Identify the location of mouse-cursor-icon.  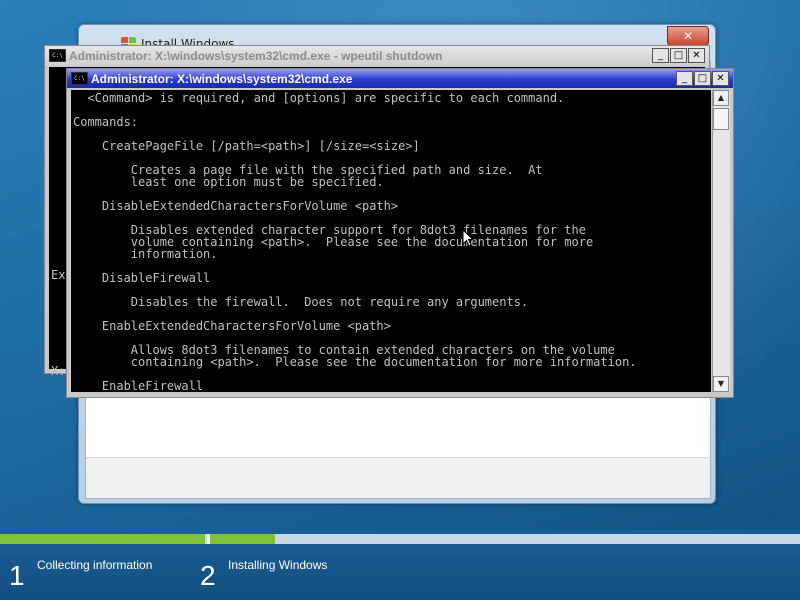
(468, 238).